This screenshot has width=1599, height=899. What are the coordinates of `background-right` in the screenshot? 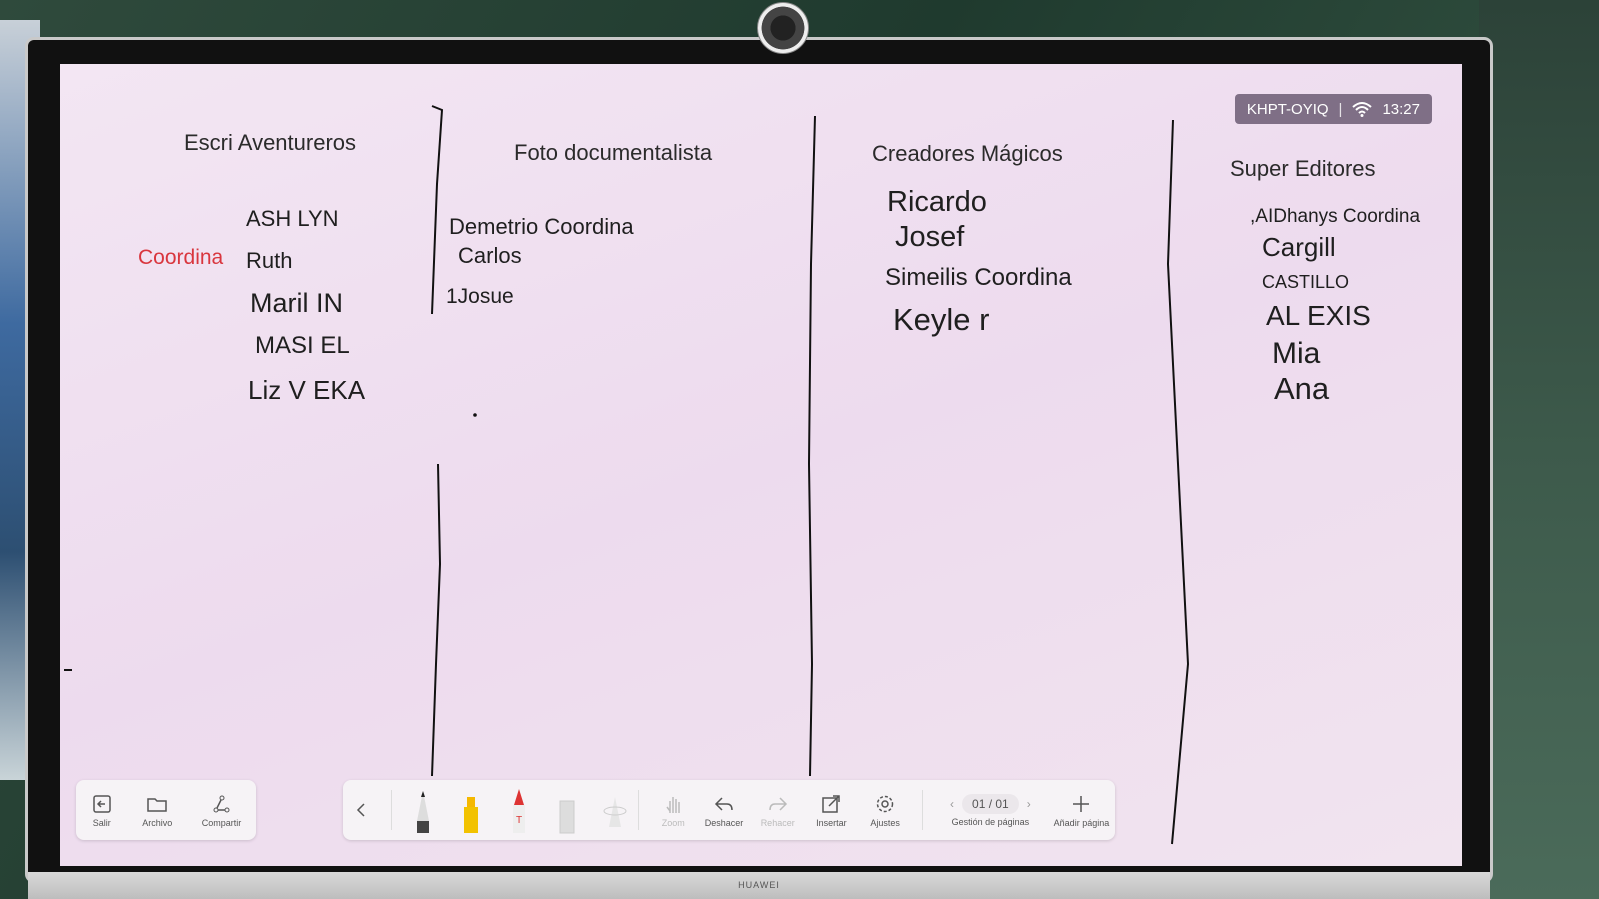 It's located at (1539, 449).